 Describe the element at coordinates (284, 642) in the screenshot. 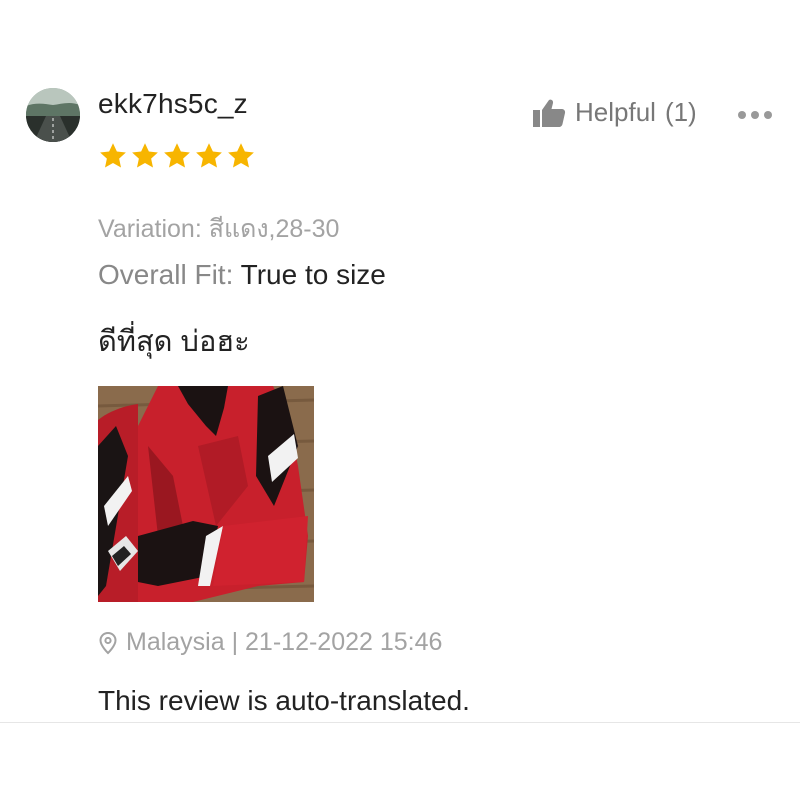

I see `location-text: Malaysia | 21-12-2022 15:46` at that location.